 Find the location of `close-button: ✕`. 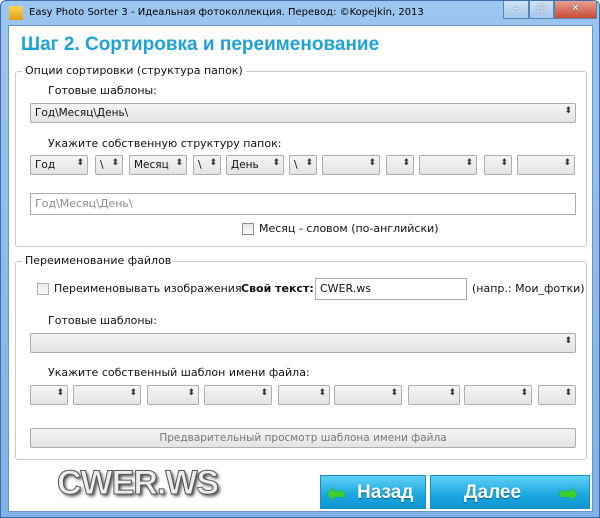

close-button: ✕ is located at coordinates (575, 10).